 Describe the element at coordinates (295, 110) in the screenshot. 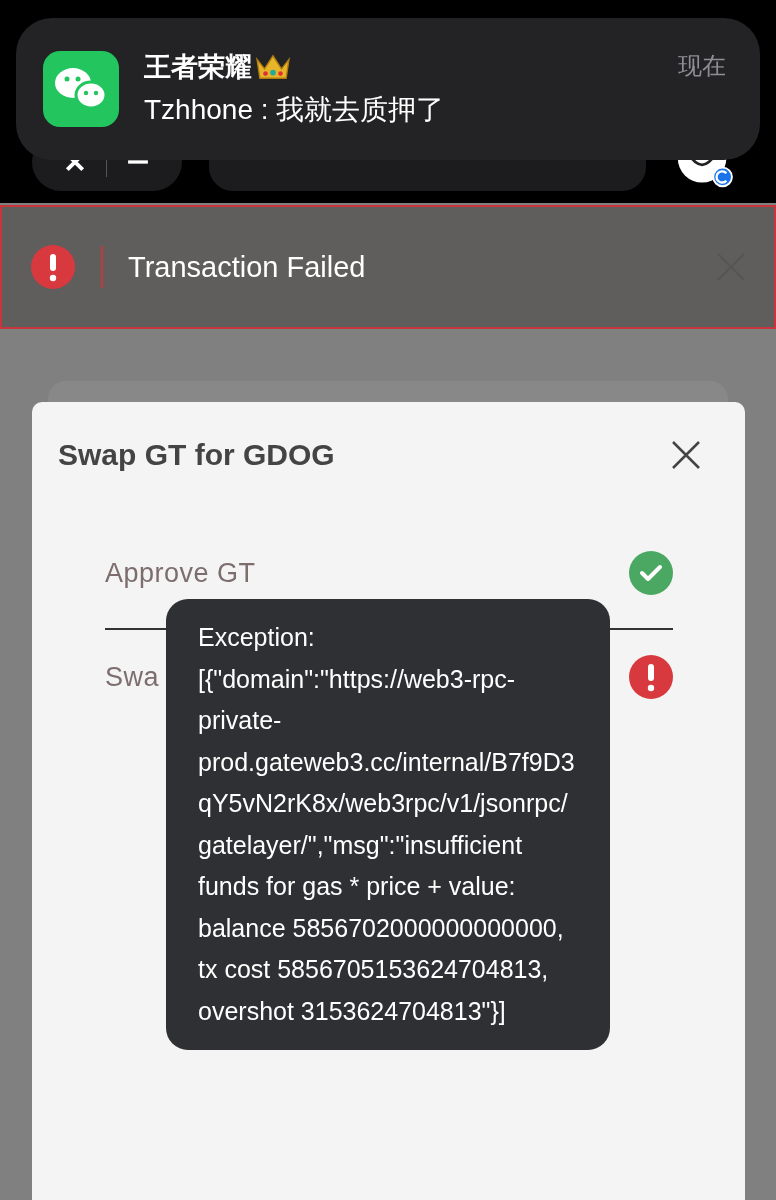

I see `notification-message: Tzhhone : 我就去质押了` at that location.